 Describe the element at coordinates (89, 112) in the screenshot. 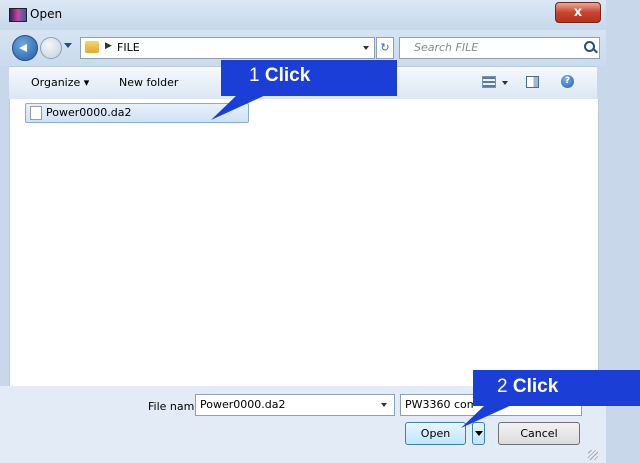

I see `file-name-text: Power0000.da2` at that location.